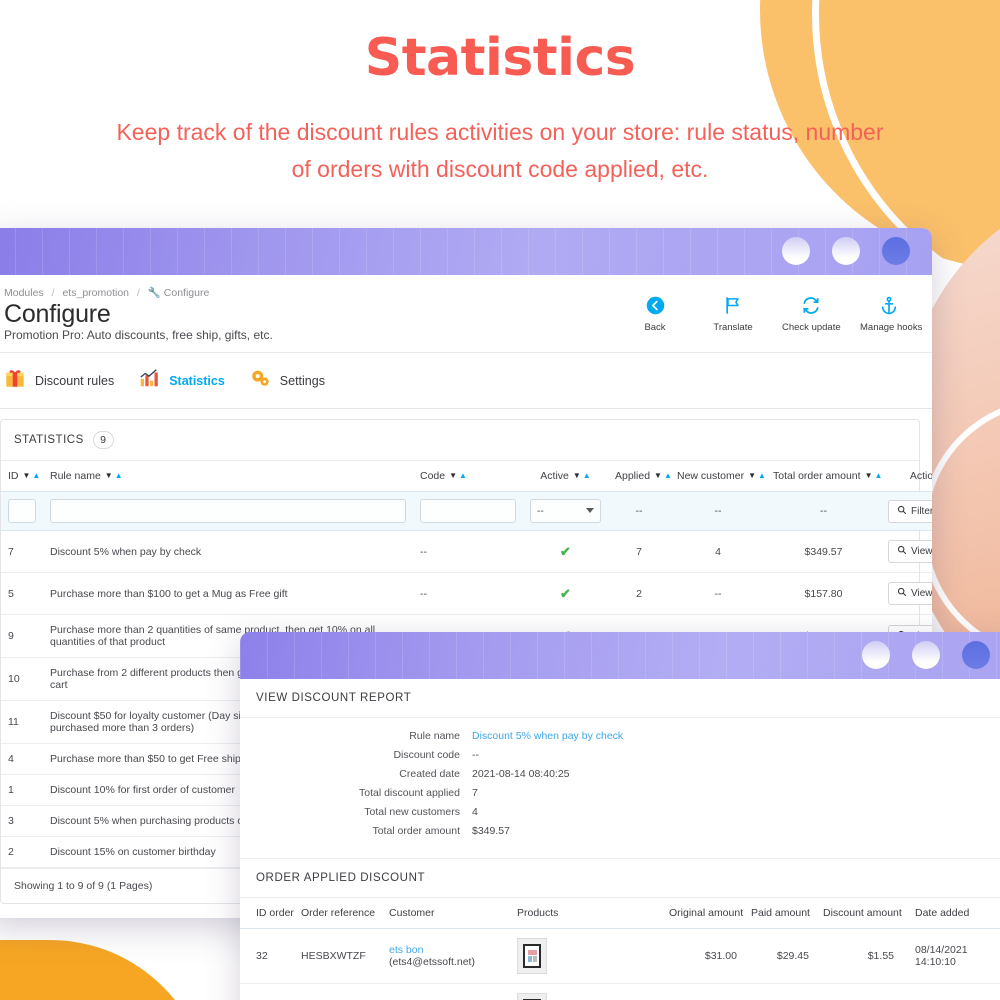 This screenshot has width=1000, height=1000. What do you see at coordinates (338, 956) in the screenshot?
I see `cell-order-reference: HESBXWTZF` at bounding box center [338, 956].